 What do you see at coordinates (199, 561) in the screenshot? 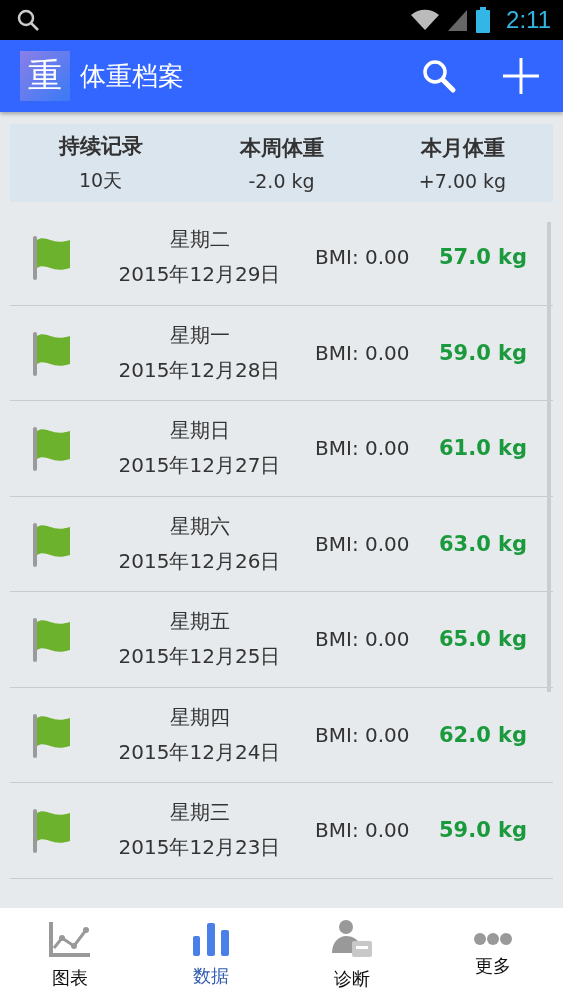
I see `date-label: 2015年12月26日` at bounding box center [199, 561].